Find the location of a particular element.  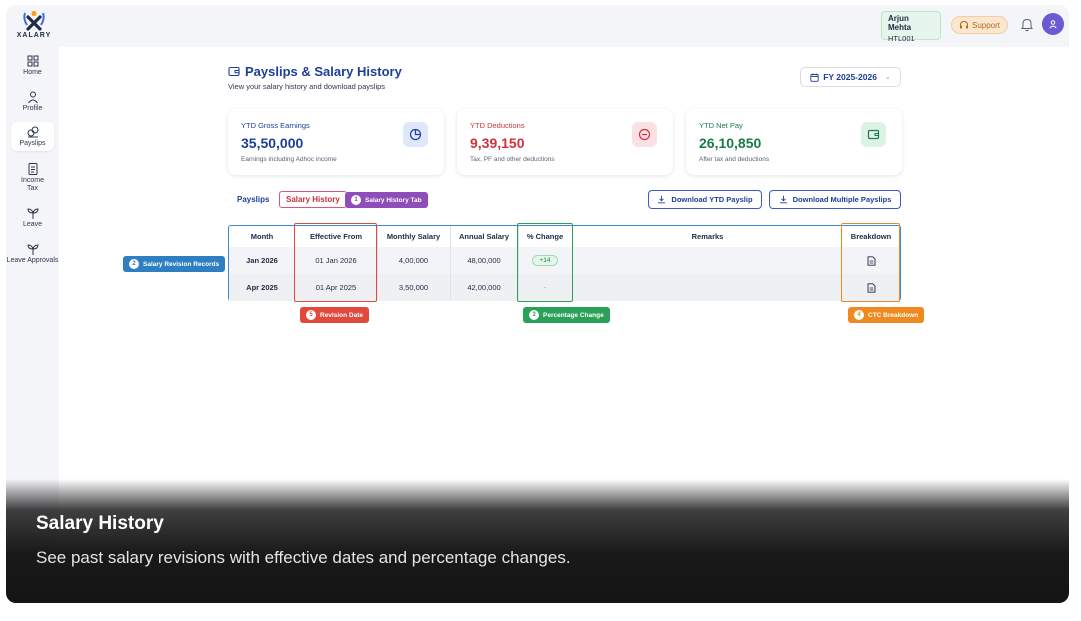

tab-payslips: Payslips is located at coordinates (253, 199).